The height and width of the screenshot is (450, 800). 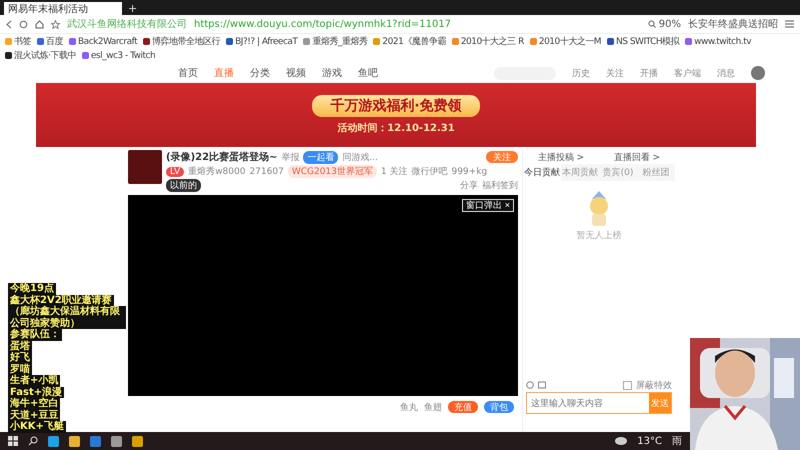 I want to click on honor-badge: WCG2013世界冠军, so click(x=332, y=171).